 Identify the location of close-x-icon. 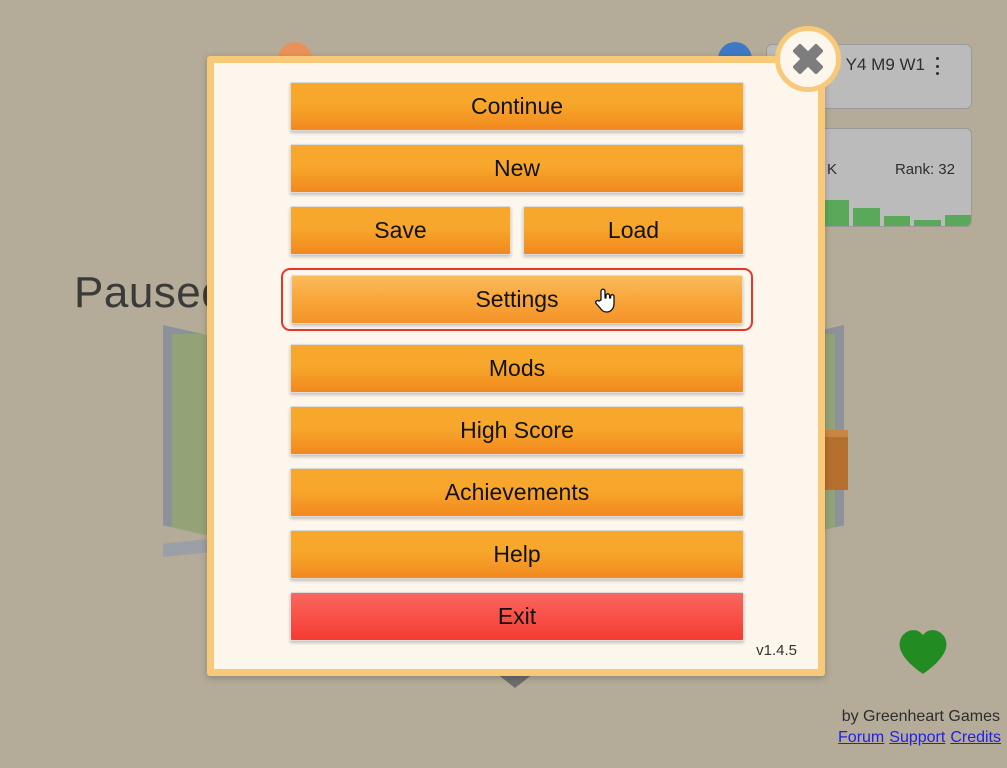
(808, 59).